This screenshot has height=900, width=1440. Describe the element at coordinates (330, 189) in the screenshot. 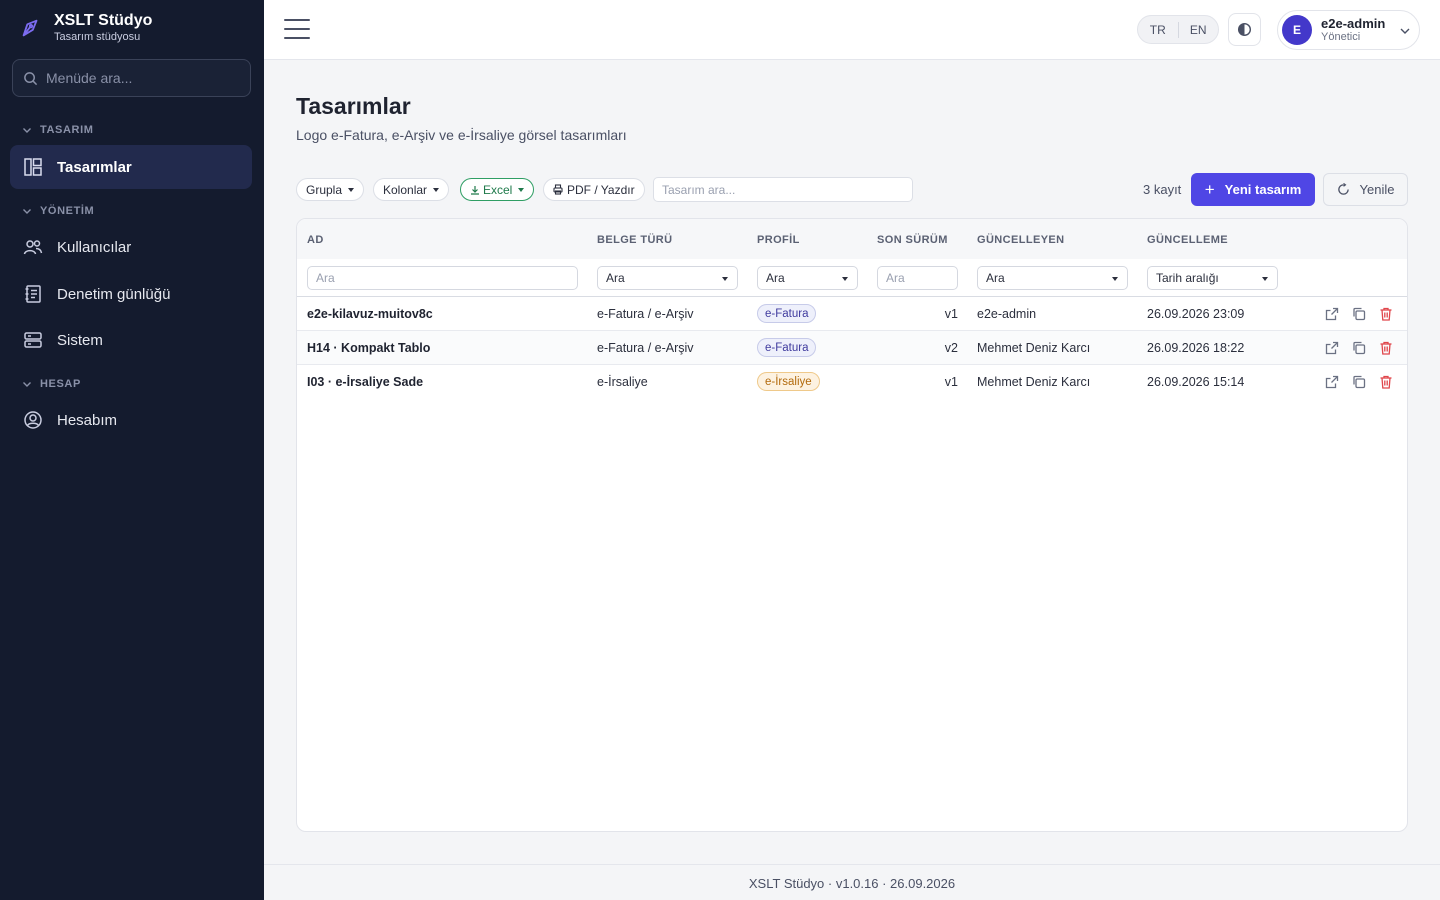

I see `group-button: Grupla` at that location.